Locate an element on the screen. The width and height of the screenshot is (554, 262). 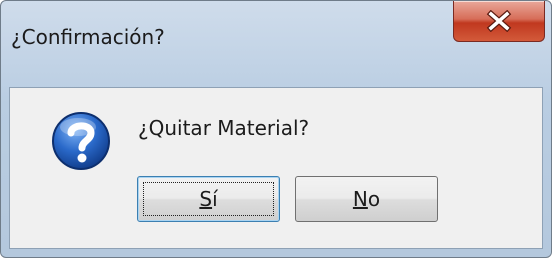
confirmation-message: ¿Quitar Material? is located at coordinates (224, 128).